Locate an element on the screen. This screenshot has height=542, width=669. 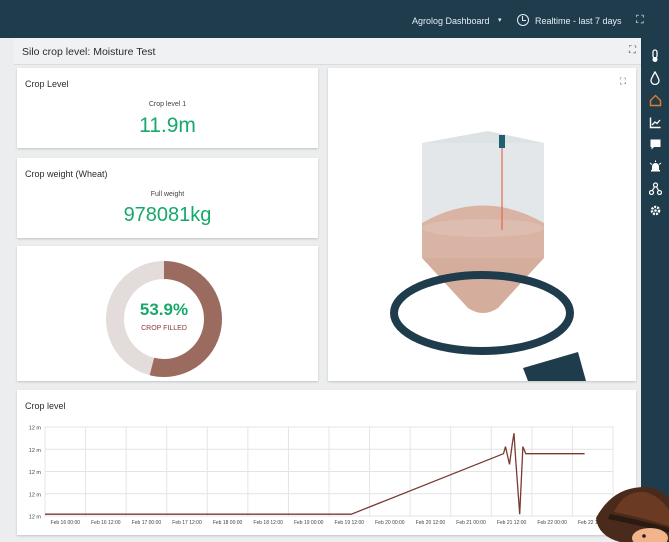
gear-icon is located at coordinates (655, 210).